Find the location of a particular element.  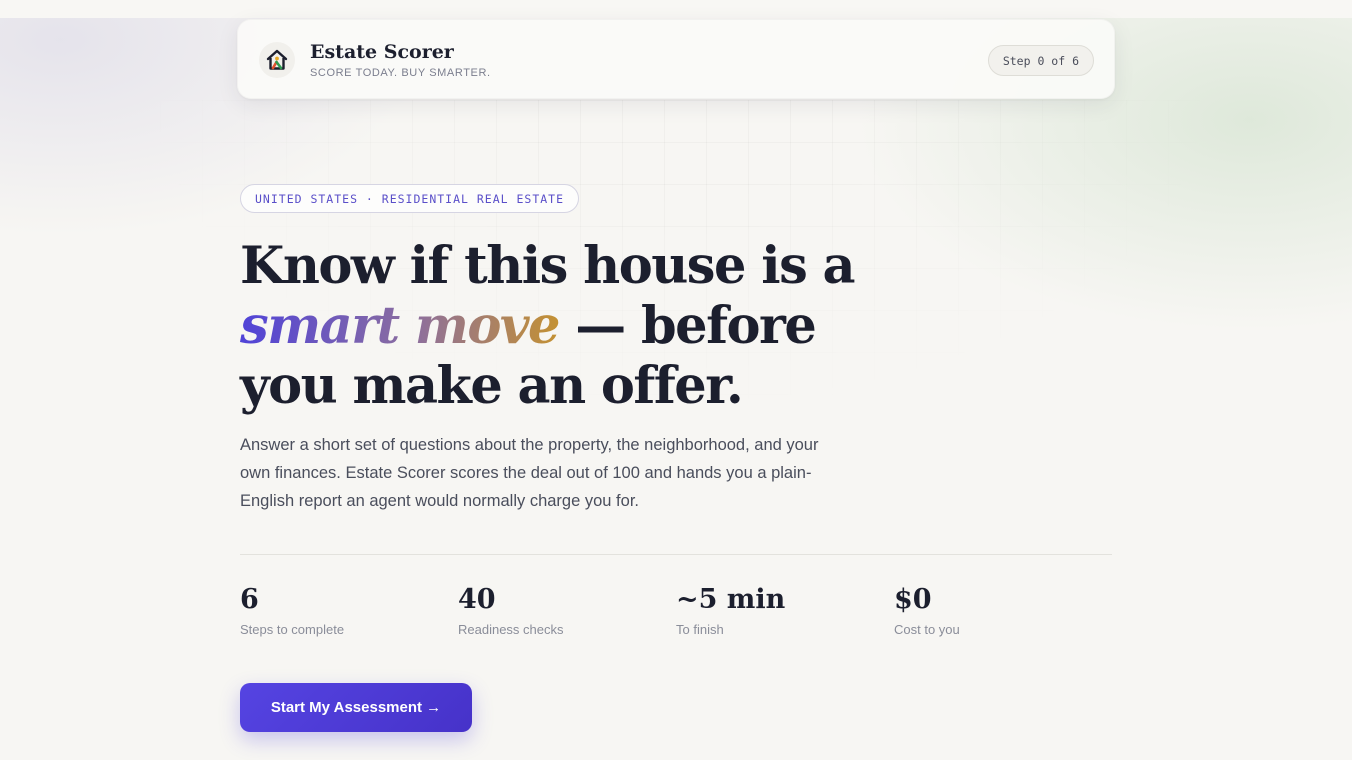

brand-name: Estate Scorer is located at coordinates (382, 52).